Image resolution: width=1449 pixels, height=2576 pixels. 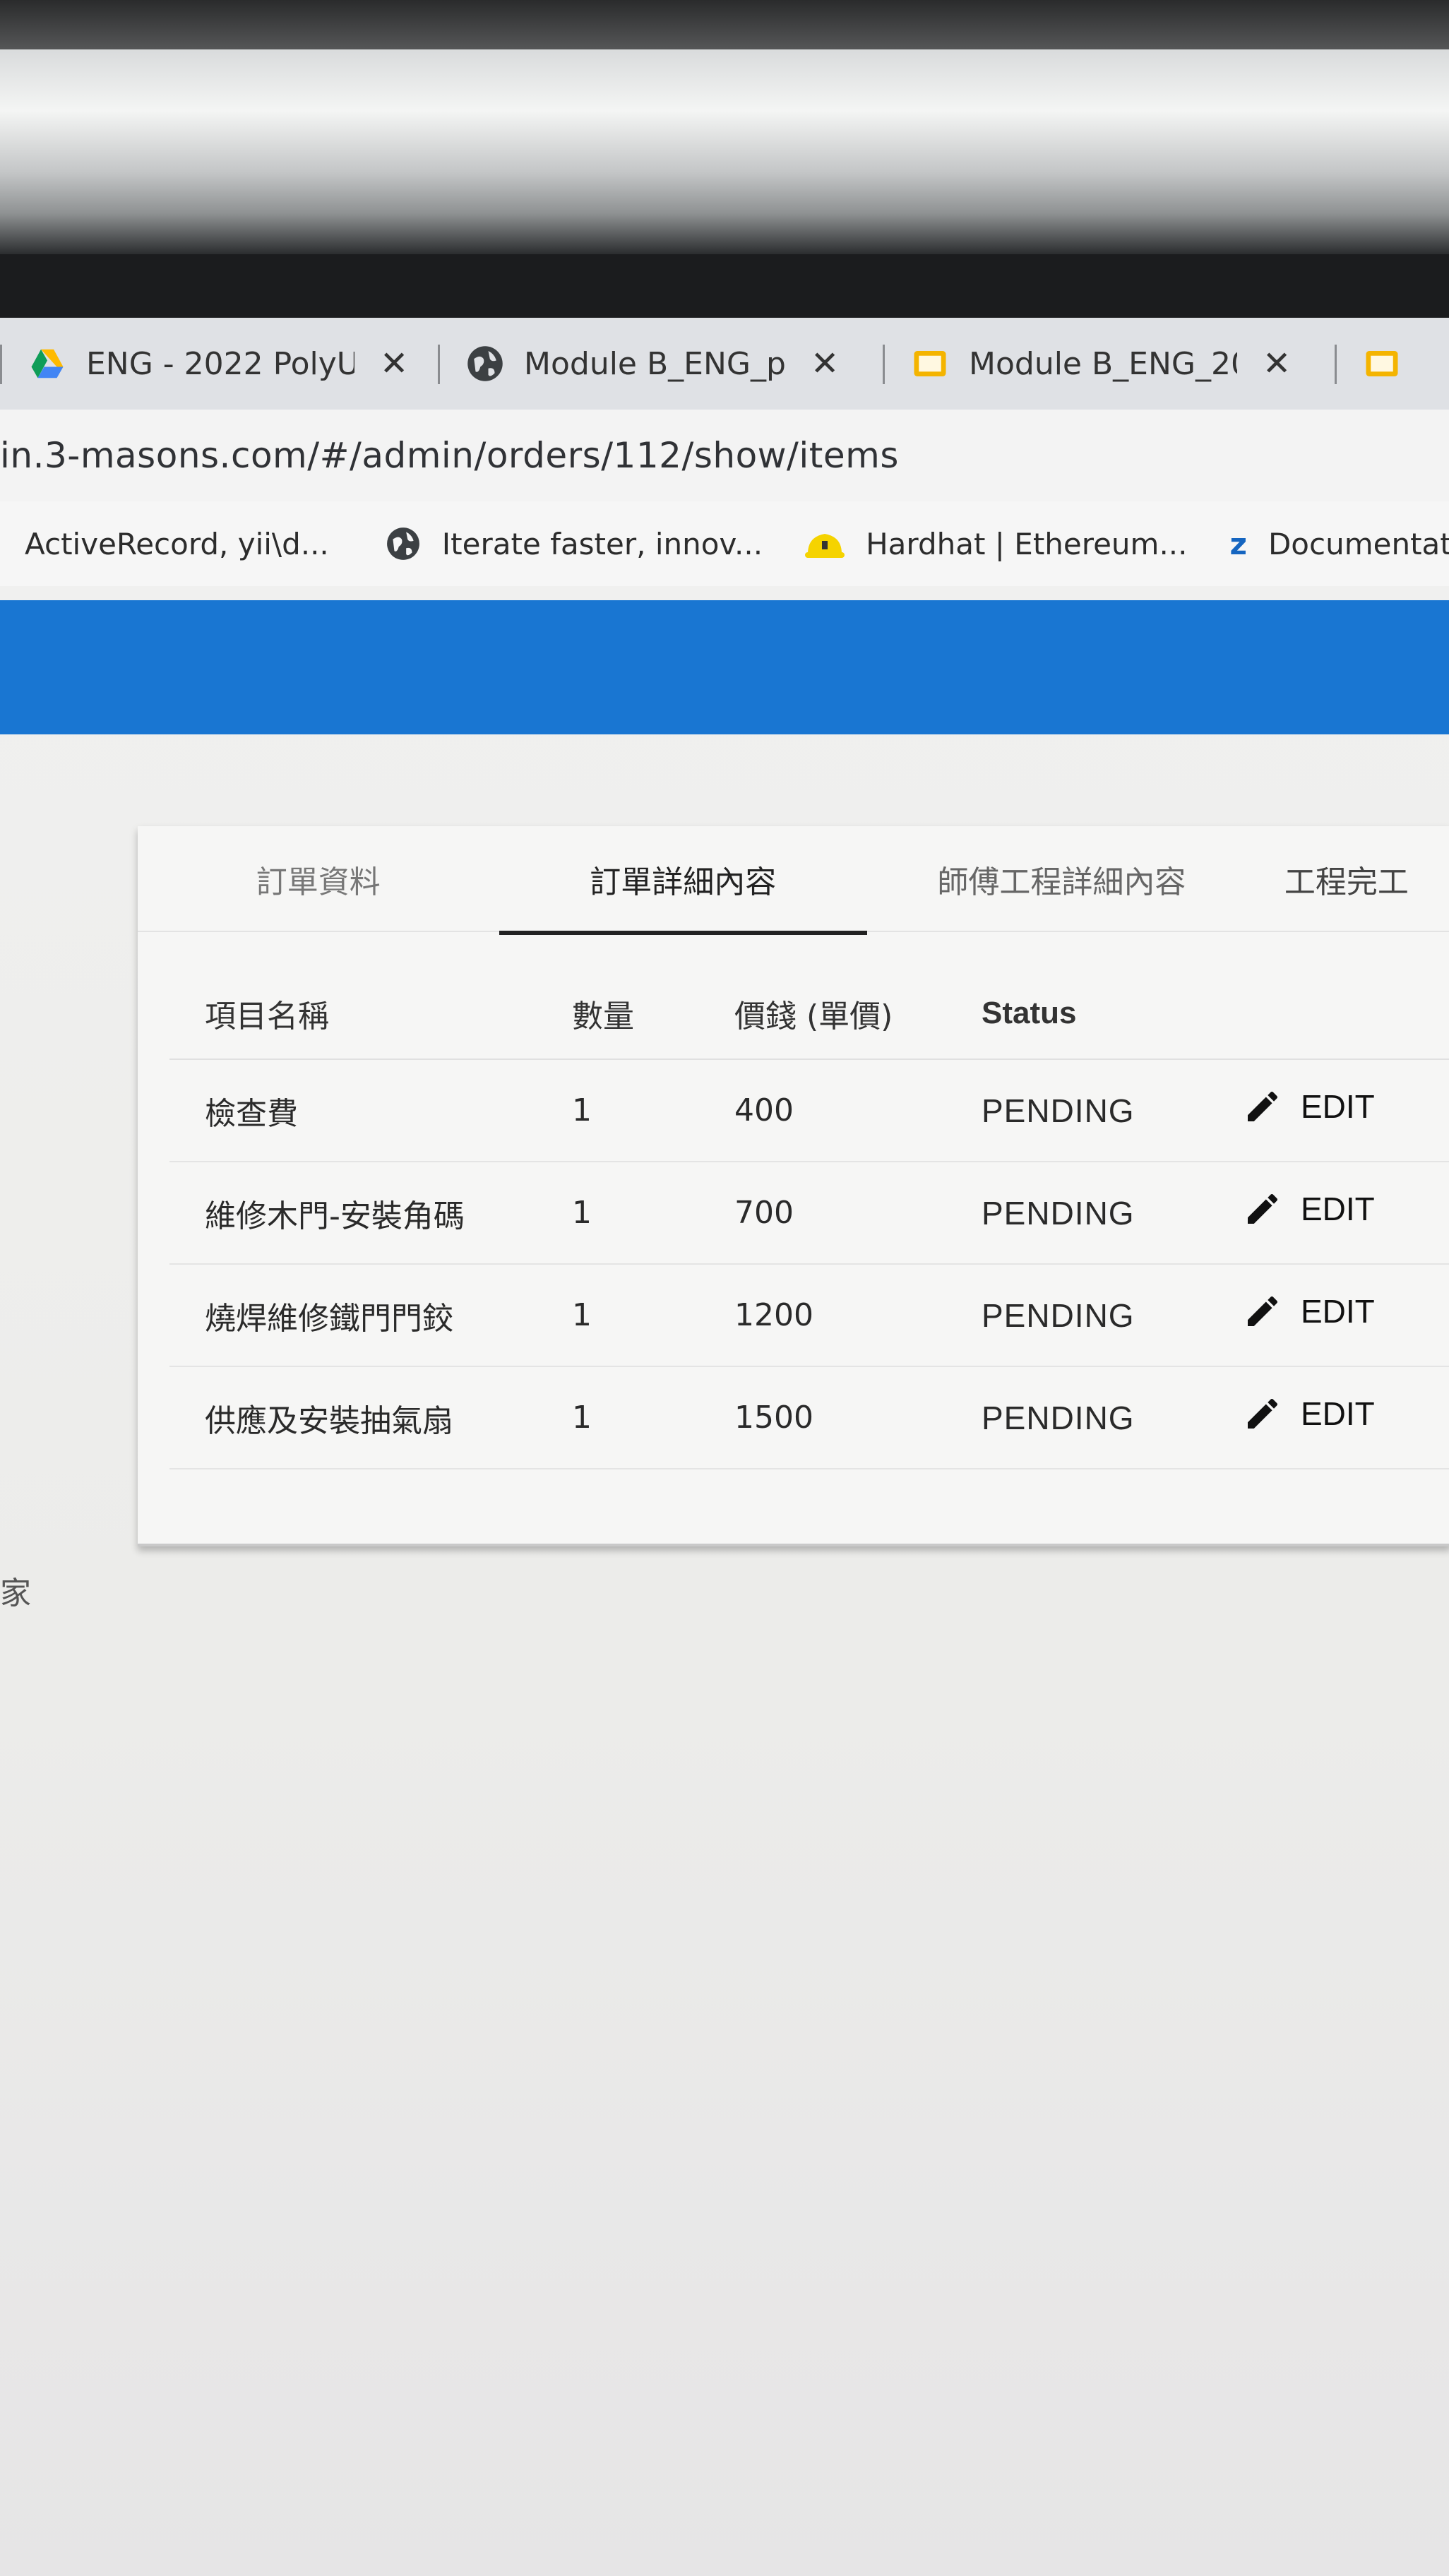 I want to click on item-price: 400, so click(x=822, y=1110).